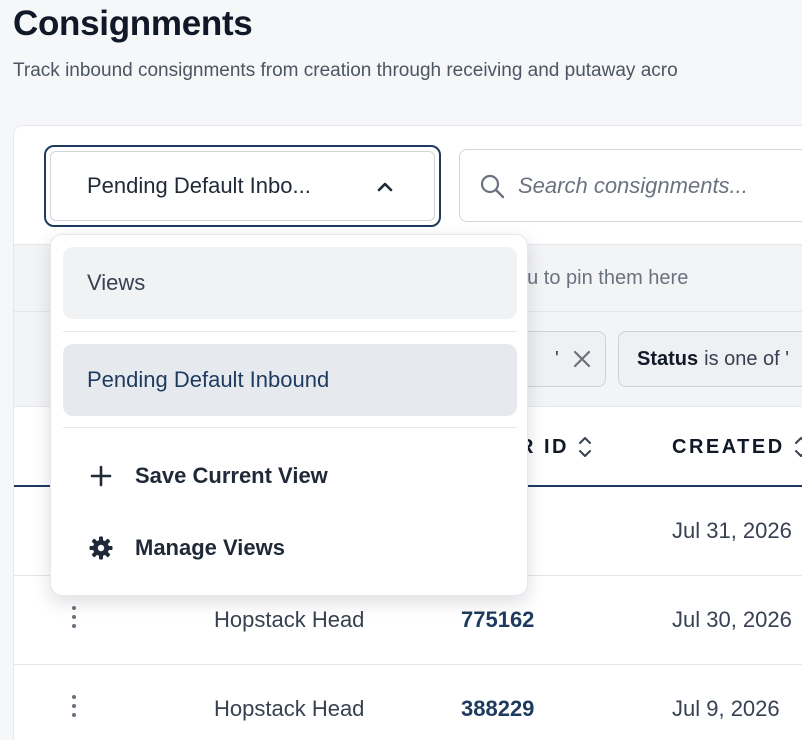 The height and width of the screenshot is (740, 802). I want to click on manage-views-button: Manage Views, so click(186, 548).